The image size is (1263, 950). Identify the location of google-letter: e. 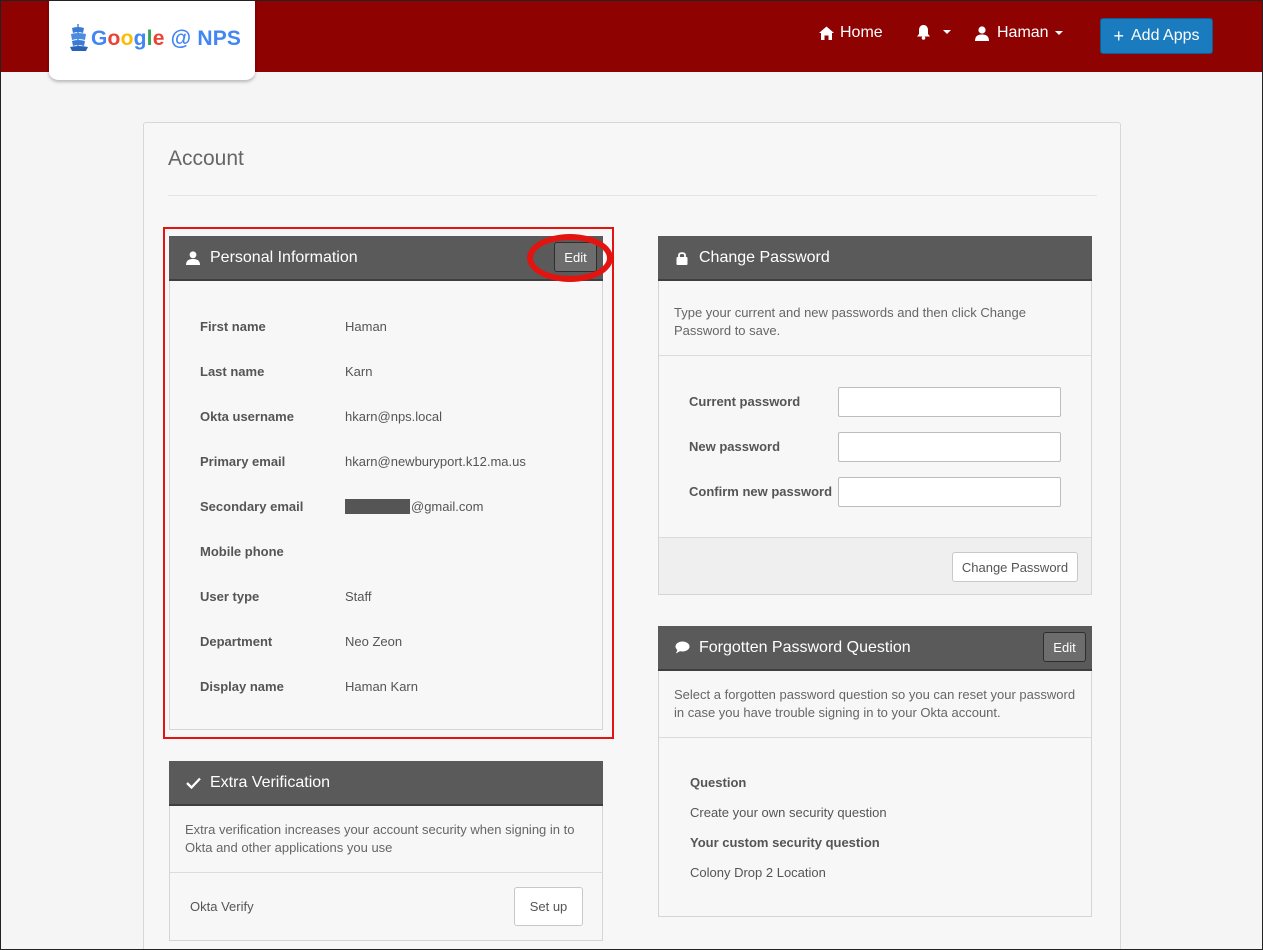
(158, 38).